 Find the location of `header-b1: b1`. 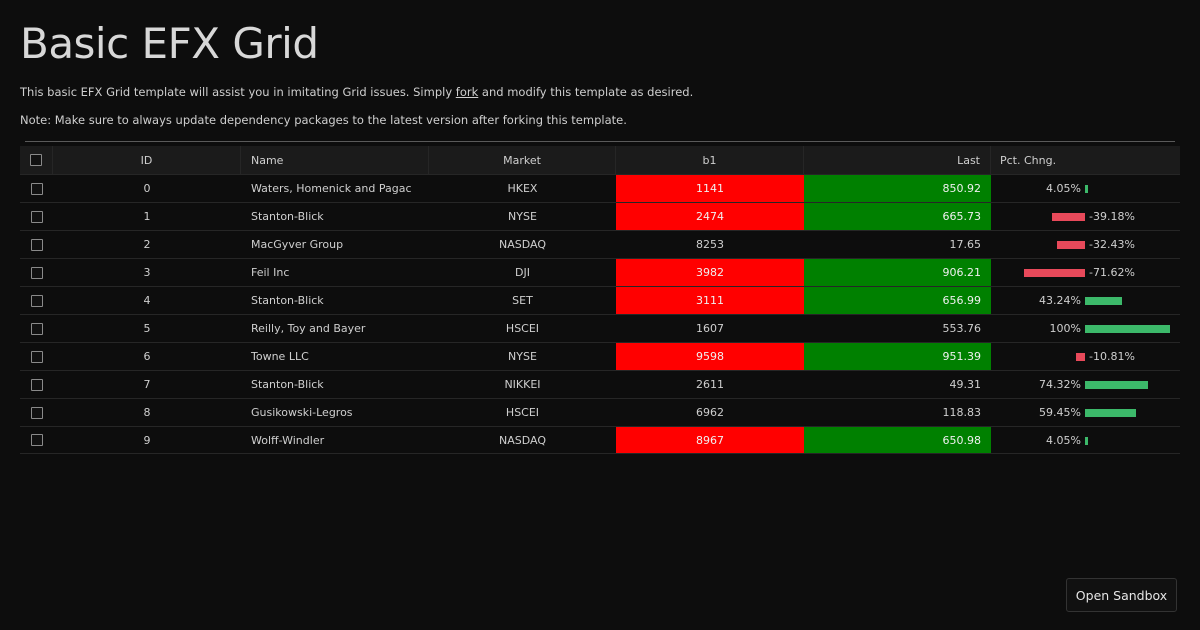

header-b1: b1 is located at coordinates (710, 160).